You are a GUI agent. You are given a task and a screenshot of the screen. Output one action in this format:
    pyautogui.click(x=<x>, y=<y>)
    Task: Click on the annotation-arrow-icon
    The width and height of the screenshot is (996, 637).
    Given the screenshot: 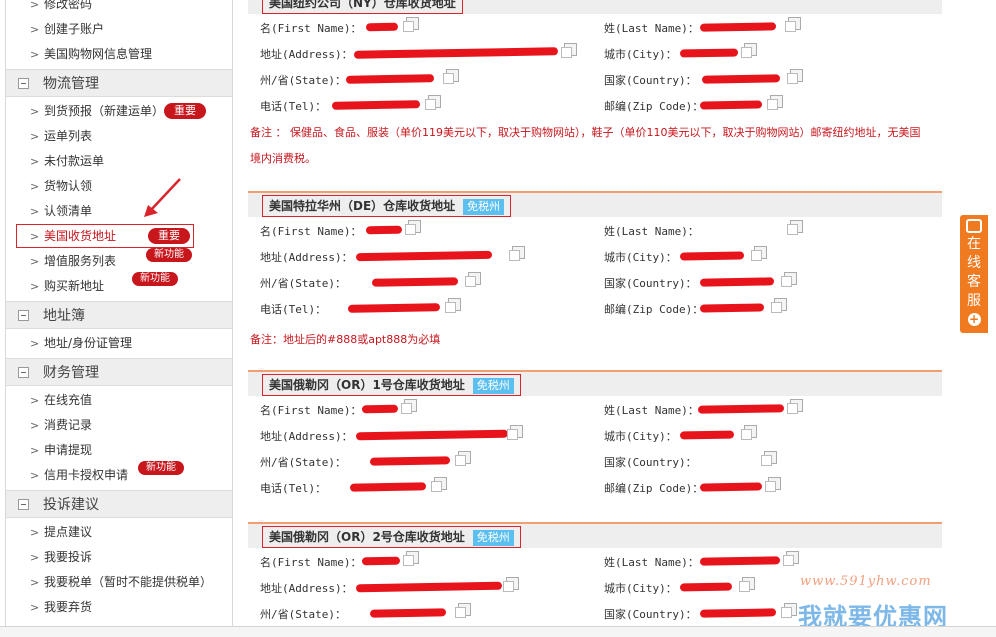 What is the action you would take?
    pyautogui.click(x=162, y=197)
    